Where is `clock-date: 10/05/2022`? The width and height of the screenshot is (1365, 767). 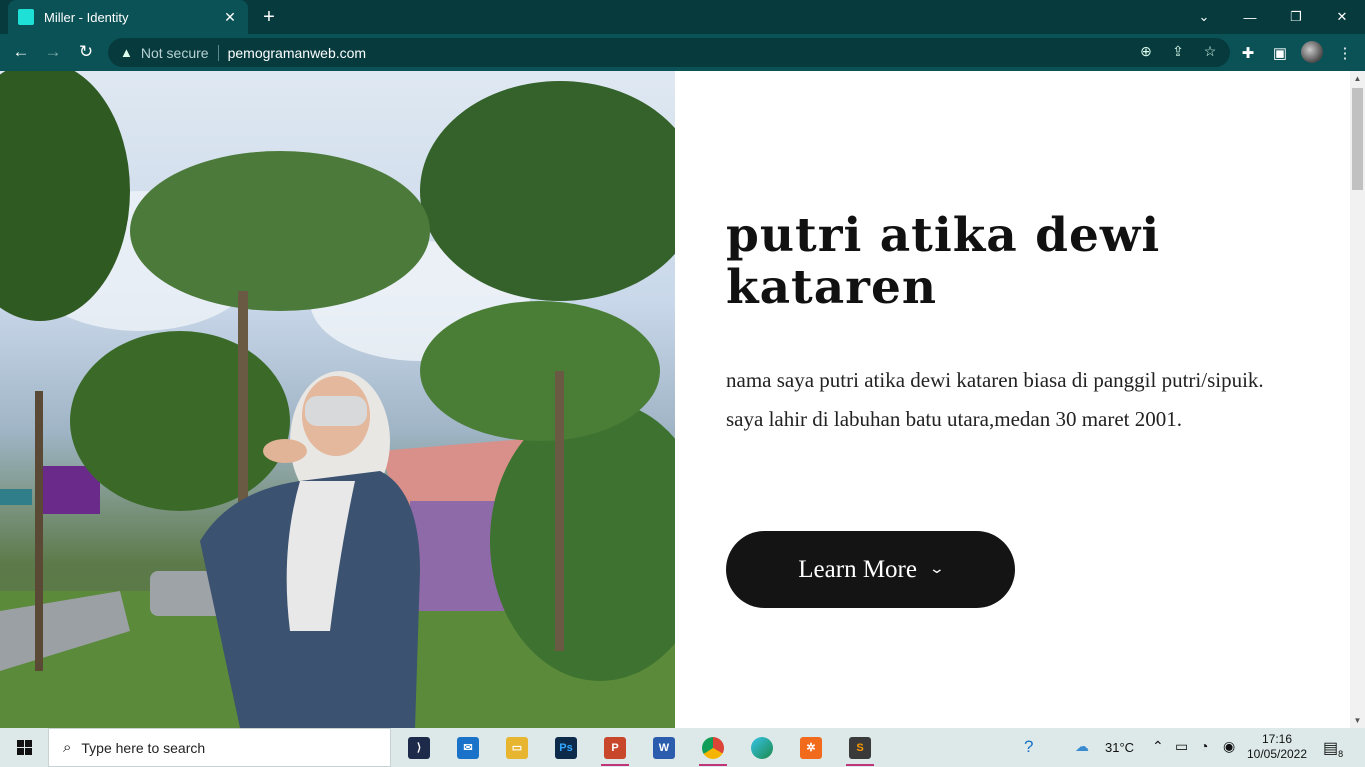
clock-date: 10/05/2022 is located at coordinates (1277, 754).